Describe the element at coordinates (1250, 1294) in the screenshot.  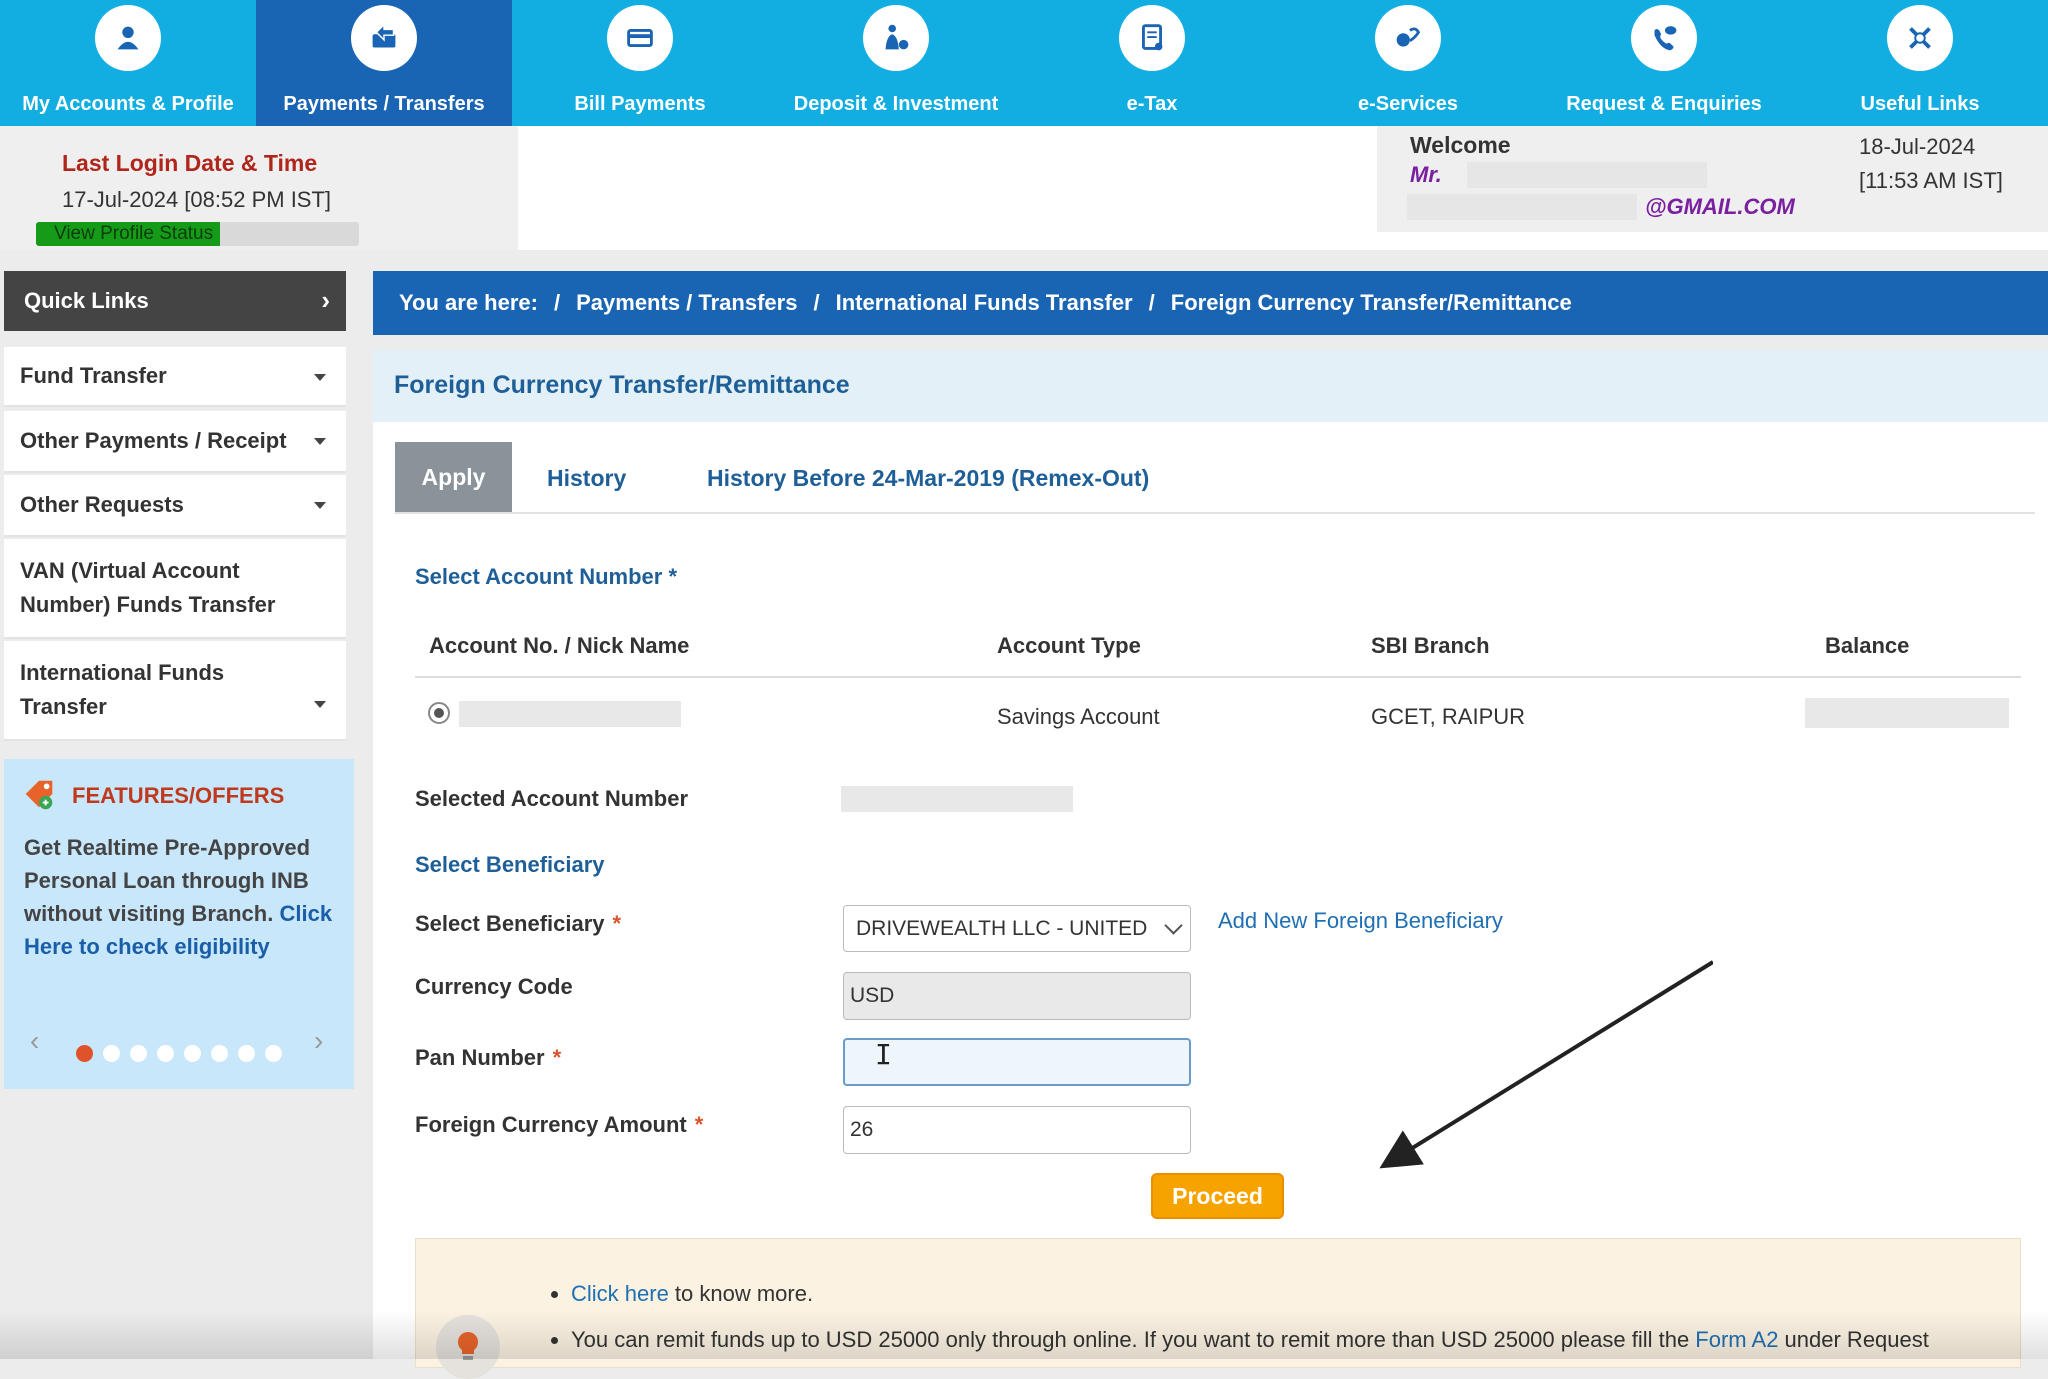
I see `info-item: Click here to know more.` at that location.